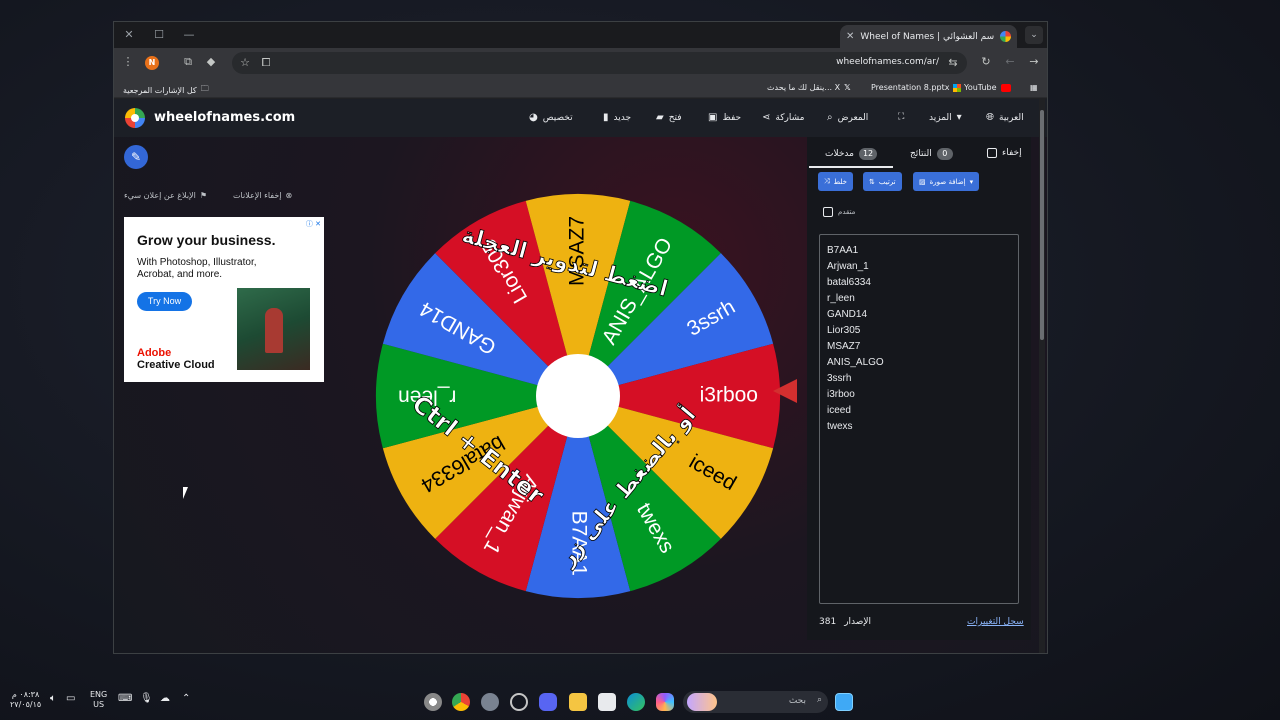 The width and height of the screenshot is (1280, 720). Describe the element at coordinates (995, 622) in the screenshot. I see `changelog-link: سجل التغييرات` at that location.